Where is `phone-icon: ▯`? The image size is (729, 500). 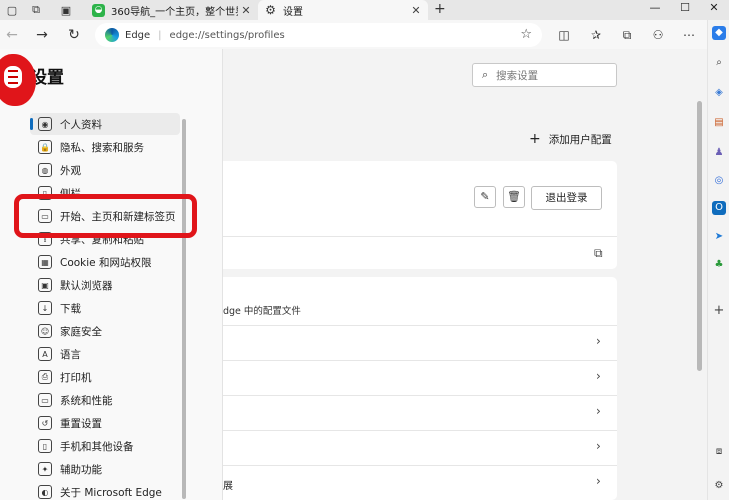 phone-icon: ▯ is located at coordinates (45, 446).